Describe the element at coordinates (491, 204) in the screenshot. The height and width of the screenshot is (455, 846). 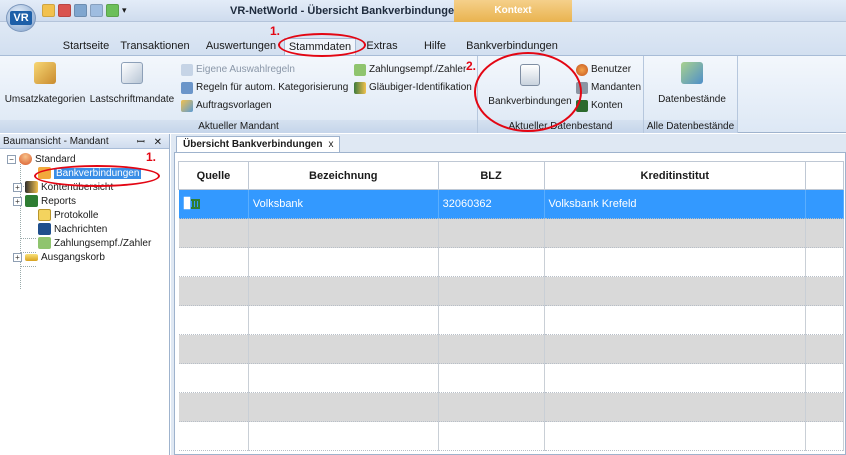
I see `cell-blz: 32060362` at that location.